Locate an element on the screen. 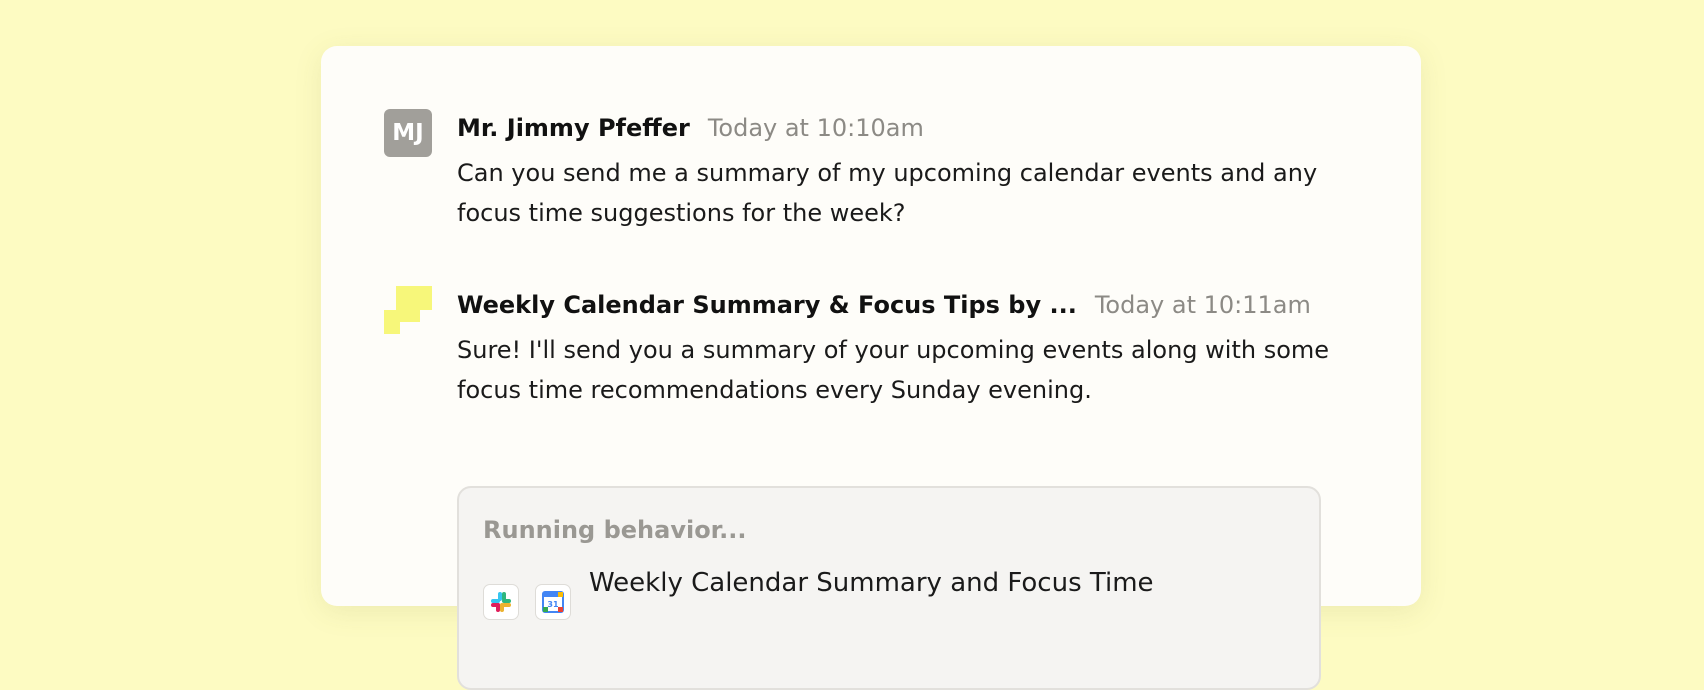 This screenshot has width=1704, height=690. bot-logo-icon is located at coordinates (408, 310).